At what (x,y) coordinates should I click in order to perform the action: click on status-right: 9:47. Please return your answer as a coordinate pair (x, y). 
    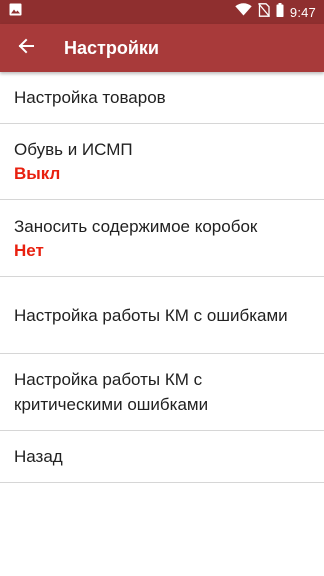
    Looking at the image, I should click on (275, 12).